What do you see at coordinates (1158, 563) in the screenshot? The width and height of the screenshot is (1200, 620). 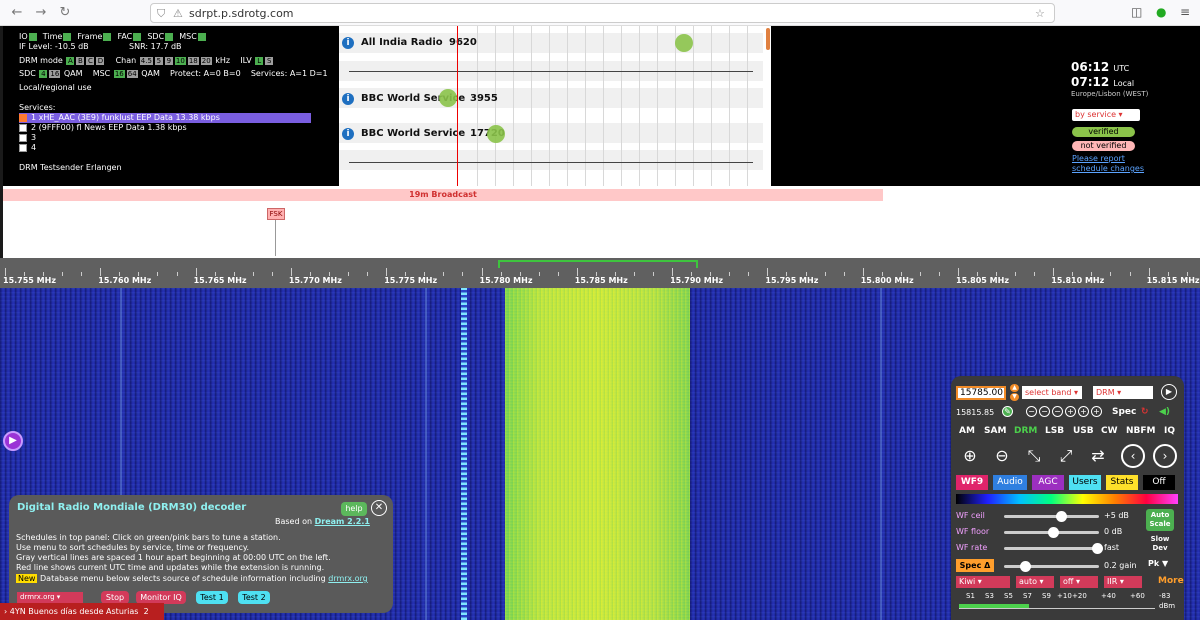 I see `peak-select: Pk ▼` at bounding box center [1158, 563].